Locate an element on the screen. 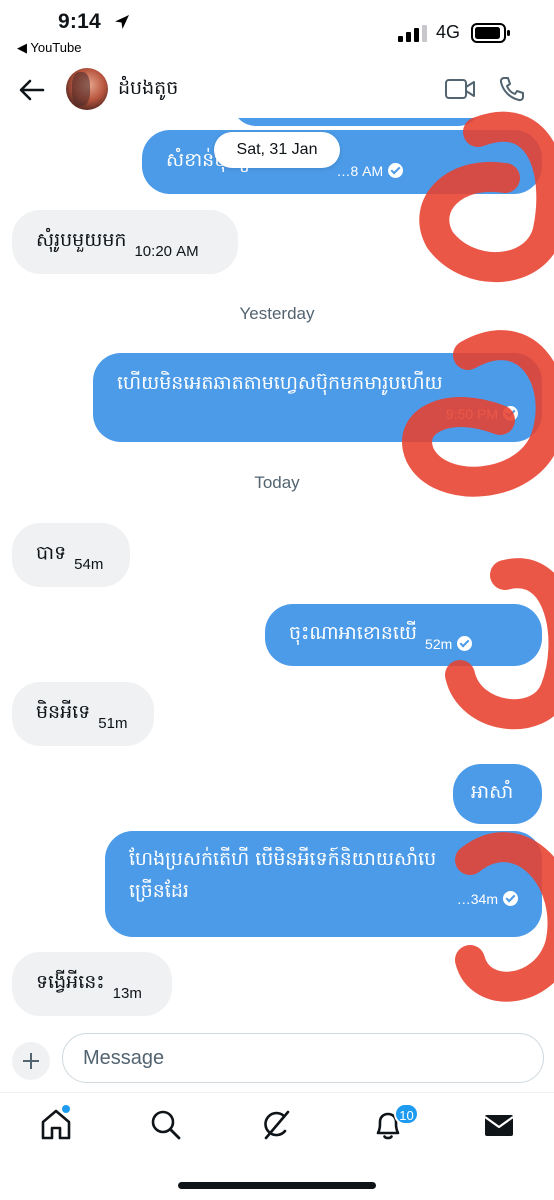 This screenshot has width=554, height=1200. message-text: អាសាំ is located at coordinates (492, 792).